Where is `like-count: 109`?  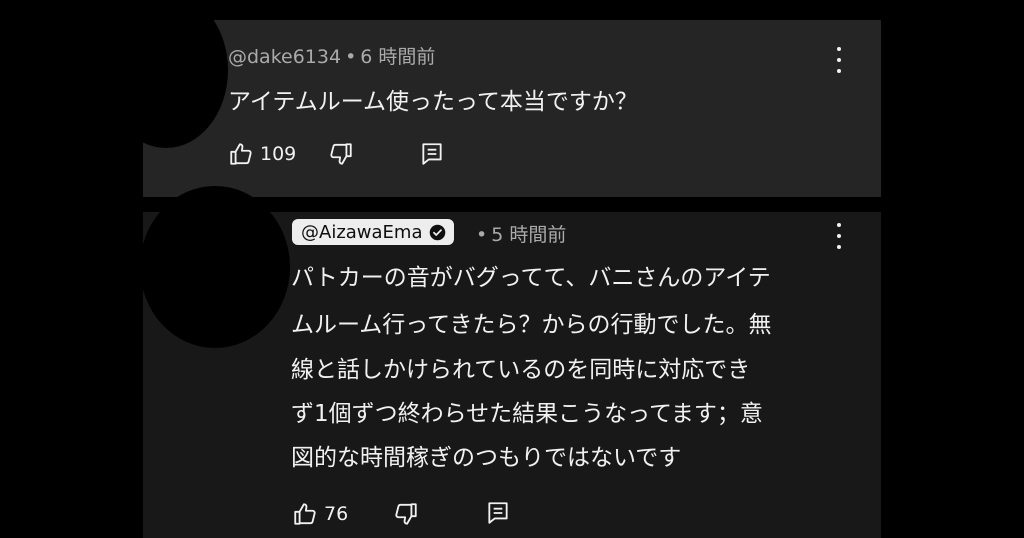 like-count: 109 is located at coordinates (278, 154).